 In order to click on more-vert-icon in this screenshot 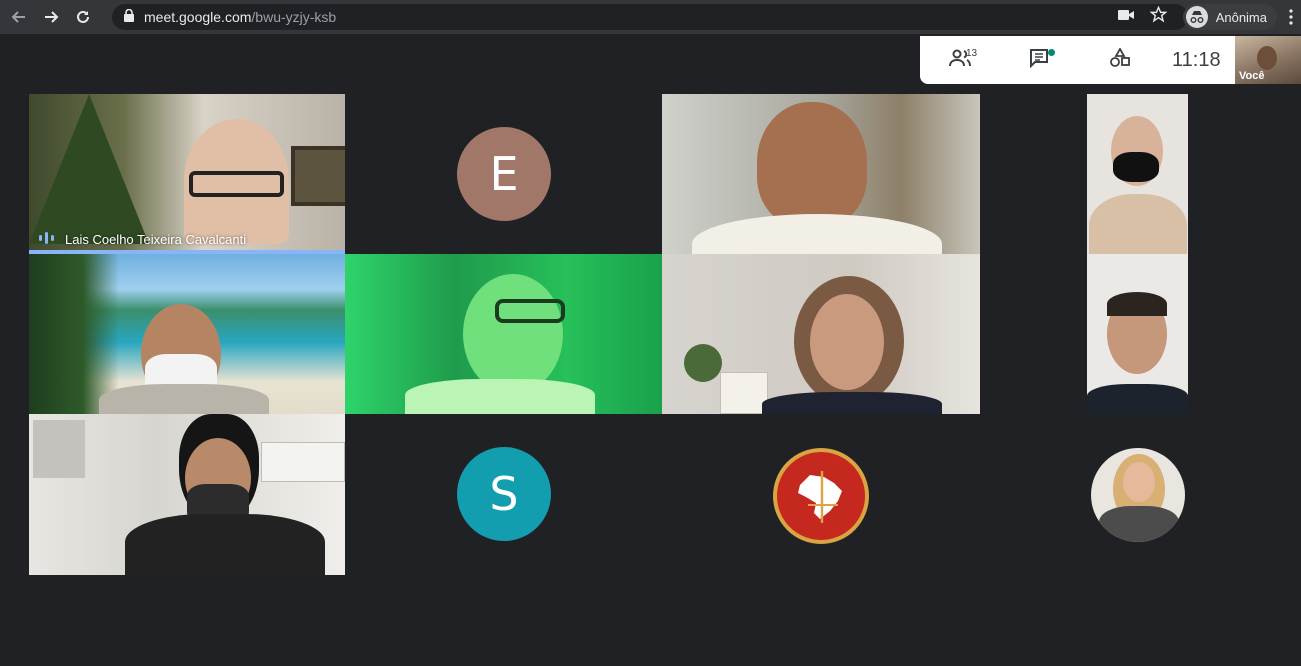, I will do `click(1291, 17)`.